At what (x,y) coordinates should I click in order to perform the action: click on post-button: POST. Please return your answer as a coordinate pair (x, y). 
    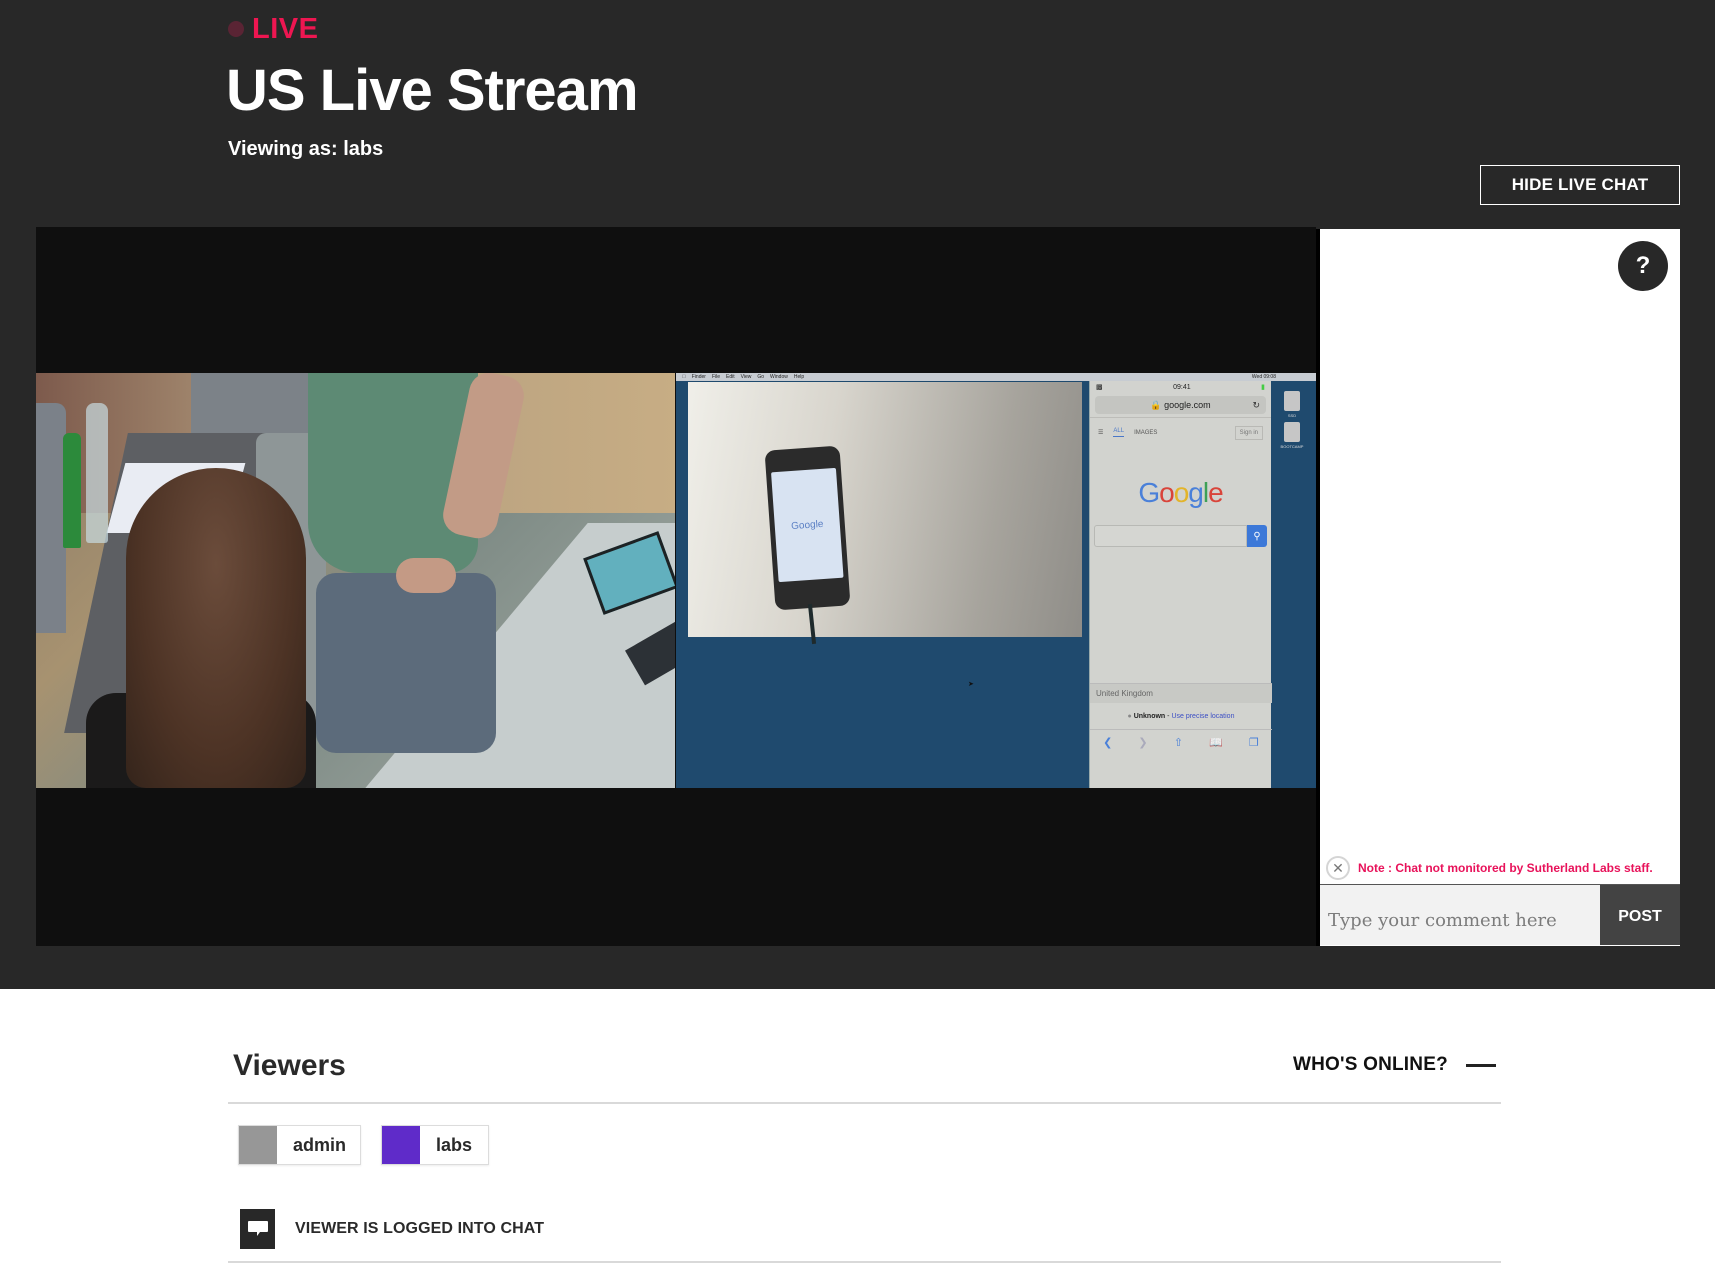
    Looking at the image, I should click on (1640, 915).